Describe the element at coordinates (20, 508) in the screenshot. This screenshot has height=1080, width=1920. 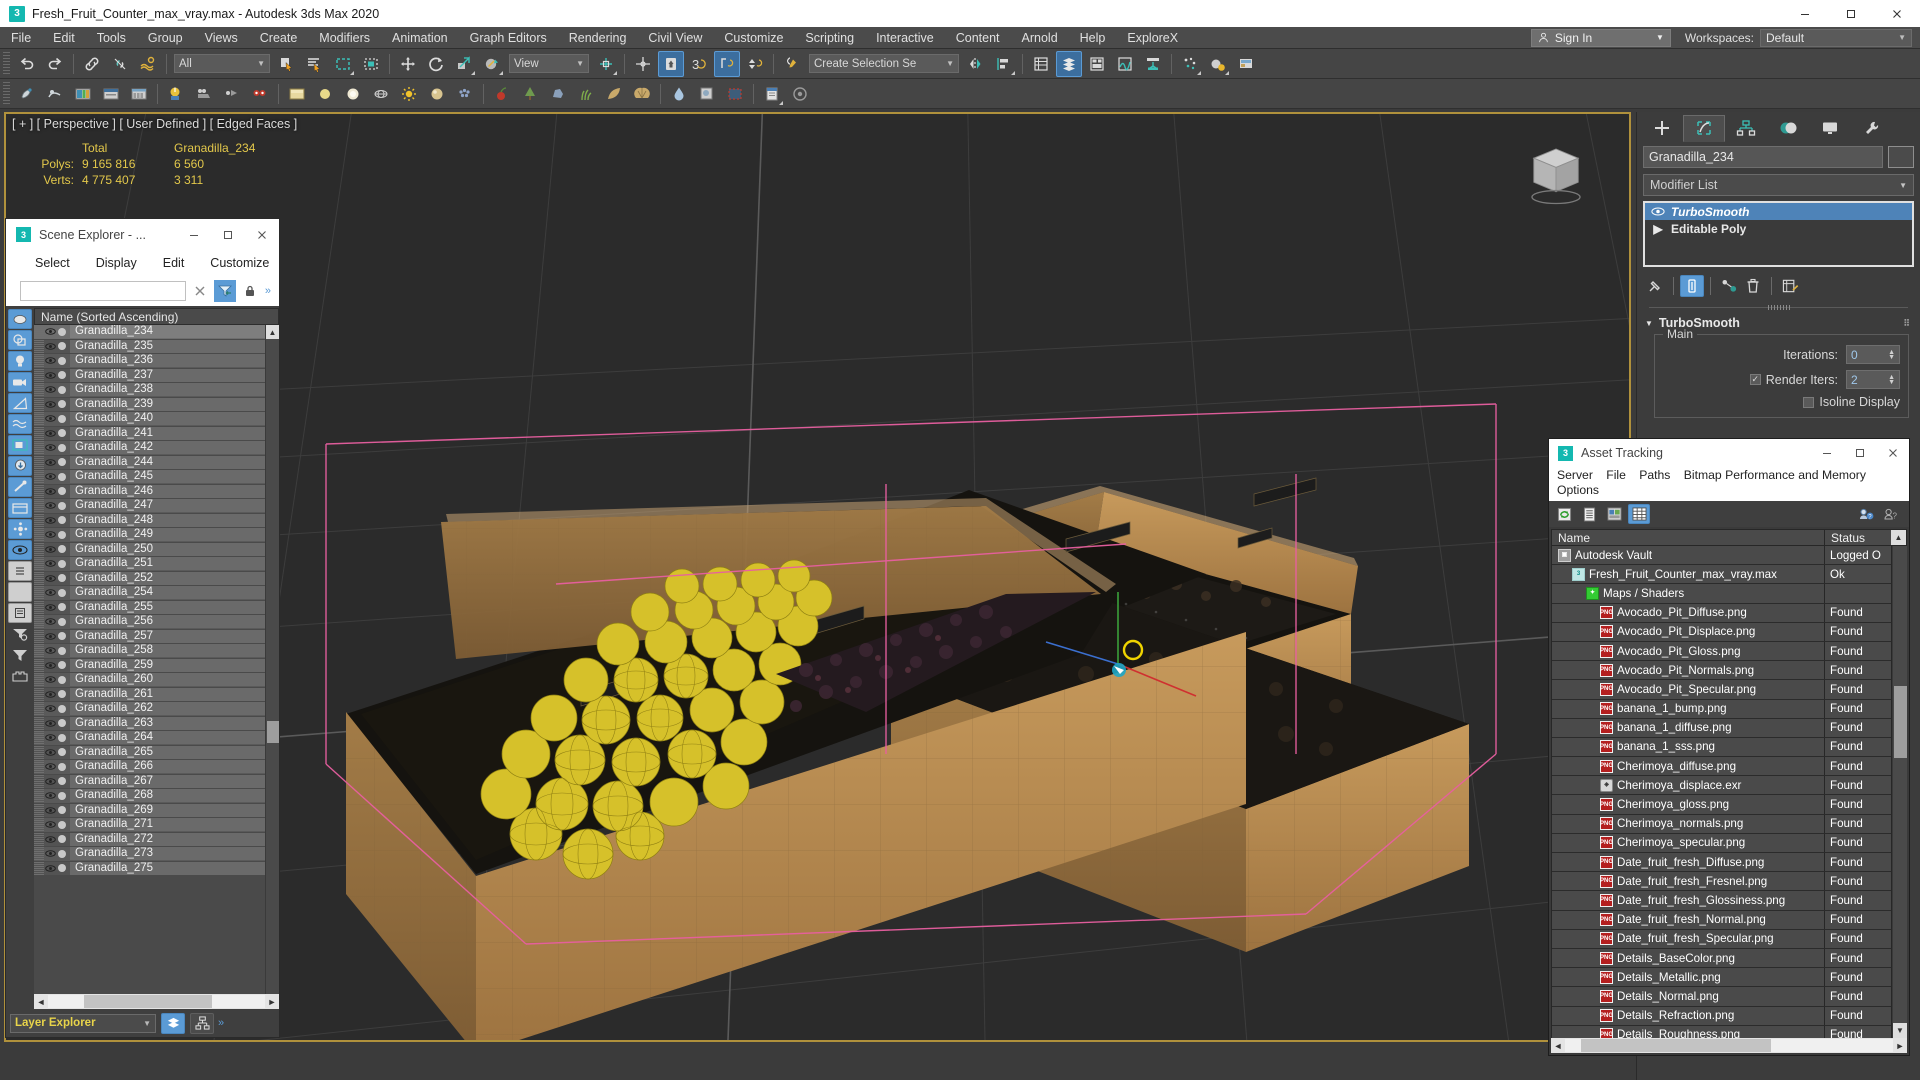
I see `filter-containers-icon` at that location.